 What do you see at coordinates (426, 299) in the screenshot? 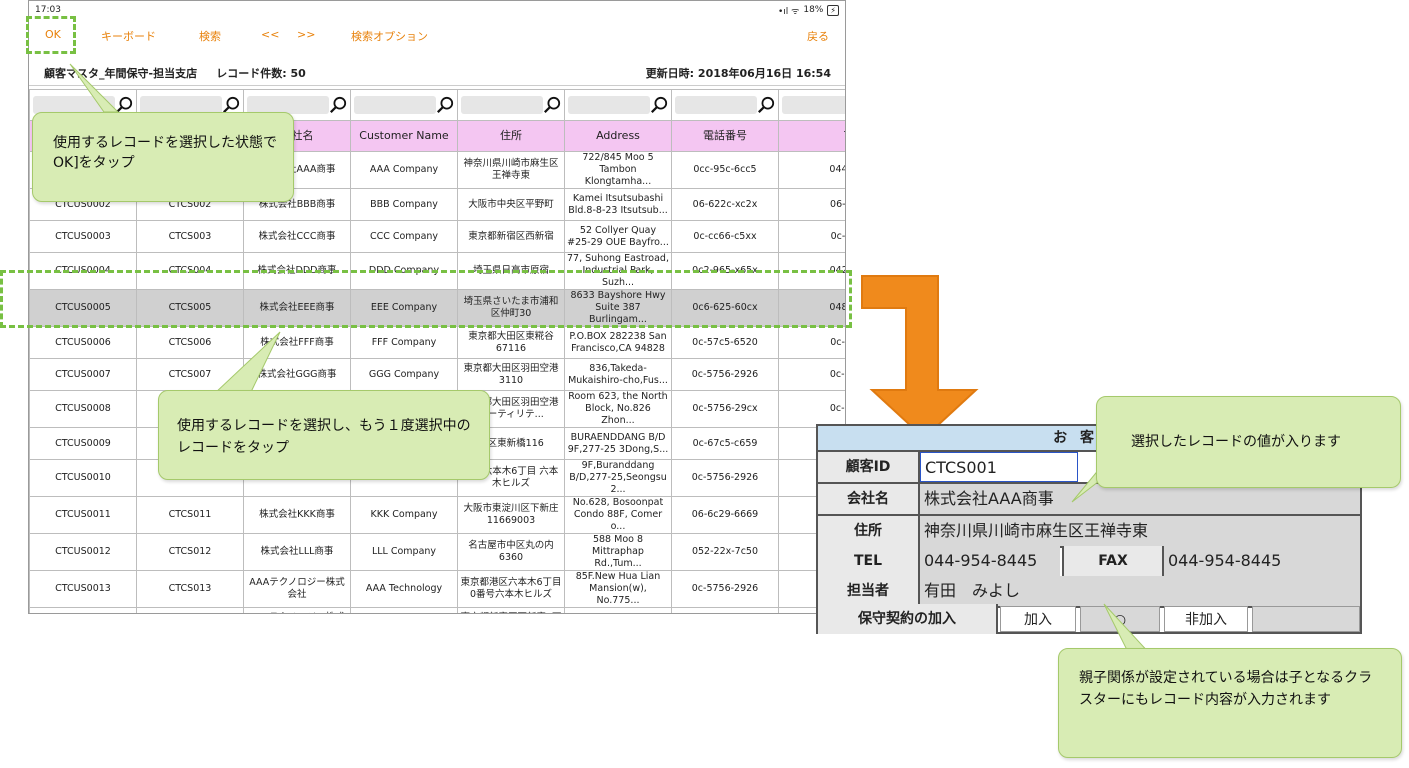
I see `selected-row-highlight` at bounding box center [426, 299].